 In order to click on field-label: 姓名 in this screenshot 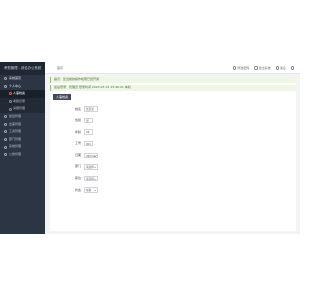, I will do `click(77, 108)`.